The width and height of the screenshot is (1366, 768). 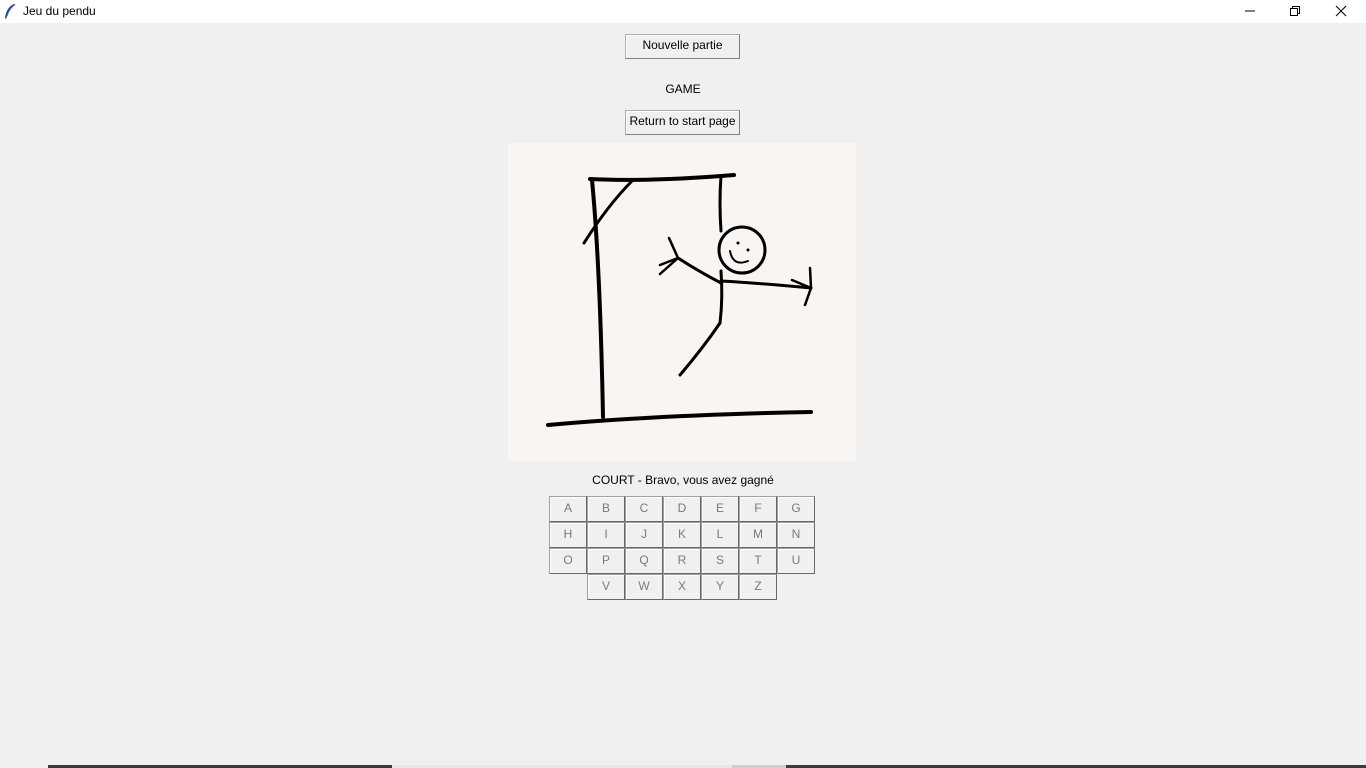 I want to click on key-r: R, so click(x=682, y=561).